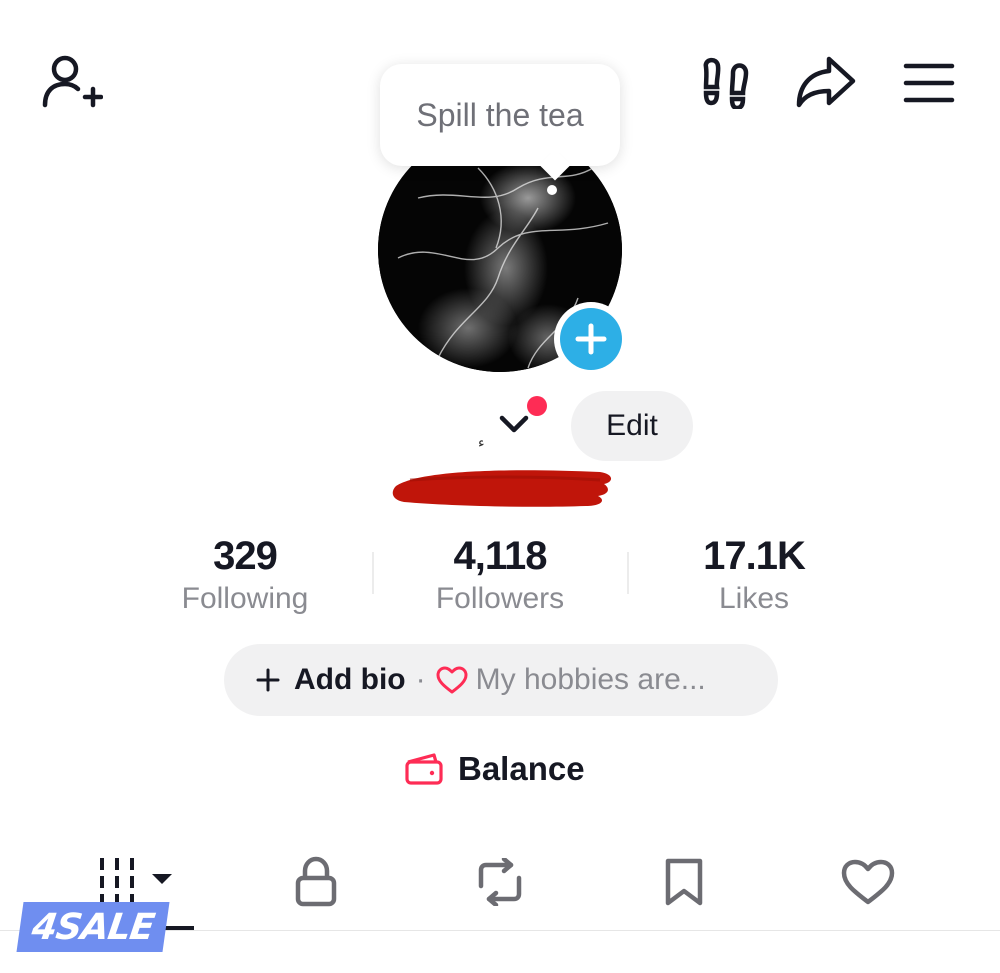 Image resolution: width=1000 pixels, height=973 pixels. I want to click on following-label: Following, so click(245, 598).